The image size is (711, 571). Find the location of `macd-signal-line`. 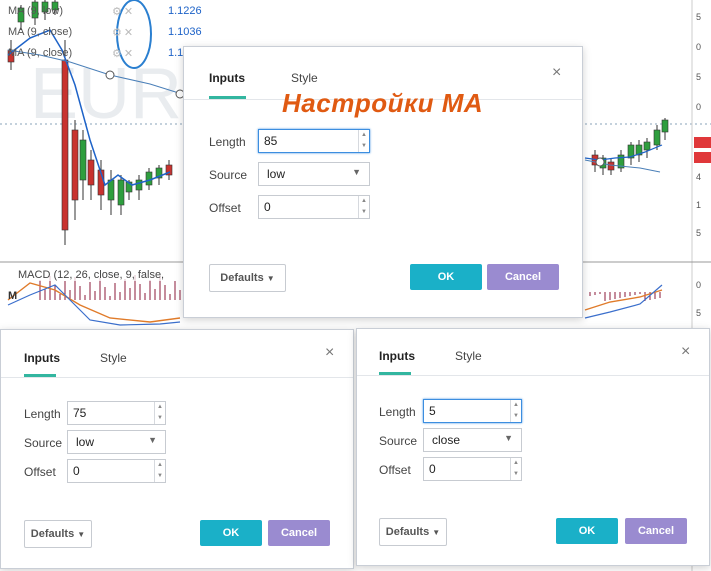

macd-signal-line is located at coordinates (94, 305).